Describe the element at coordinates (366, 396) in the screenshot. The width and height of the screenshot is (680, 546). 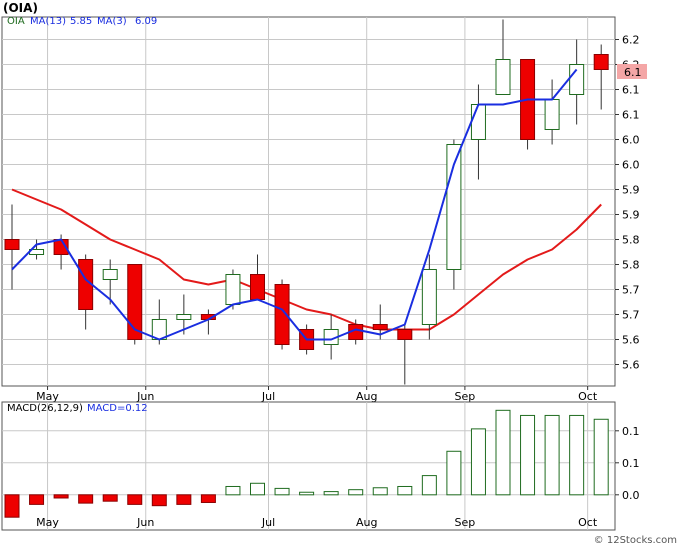
I see `price-x-tick-label: Aug` at that location.